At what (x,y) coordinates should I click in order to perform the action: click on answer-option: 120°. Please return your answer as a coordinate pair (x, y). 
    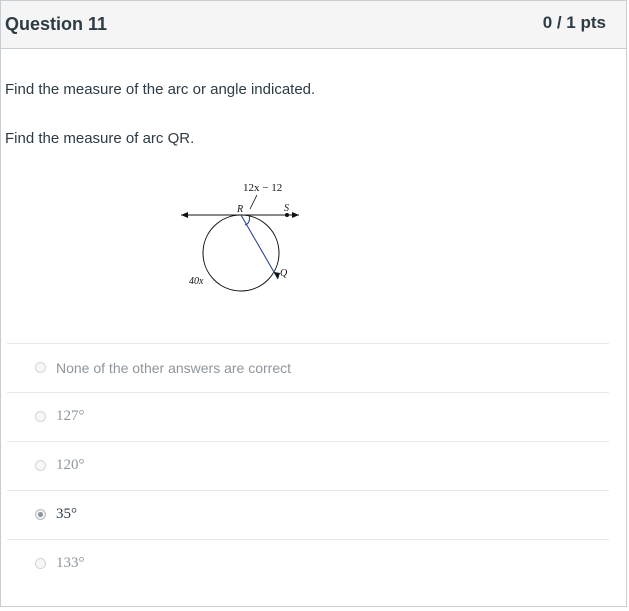
    Looking at the image, I should click on (308, 465).